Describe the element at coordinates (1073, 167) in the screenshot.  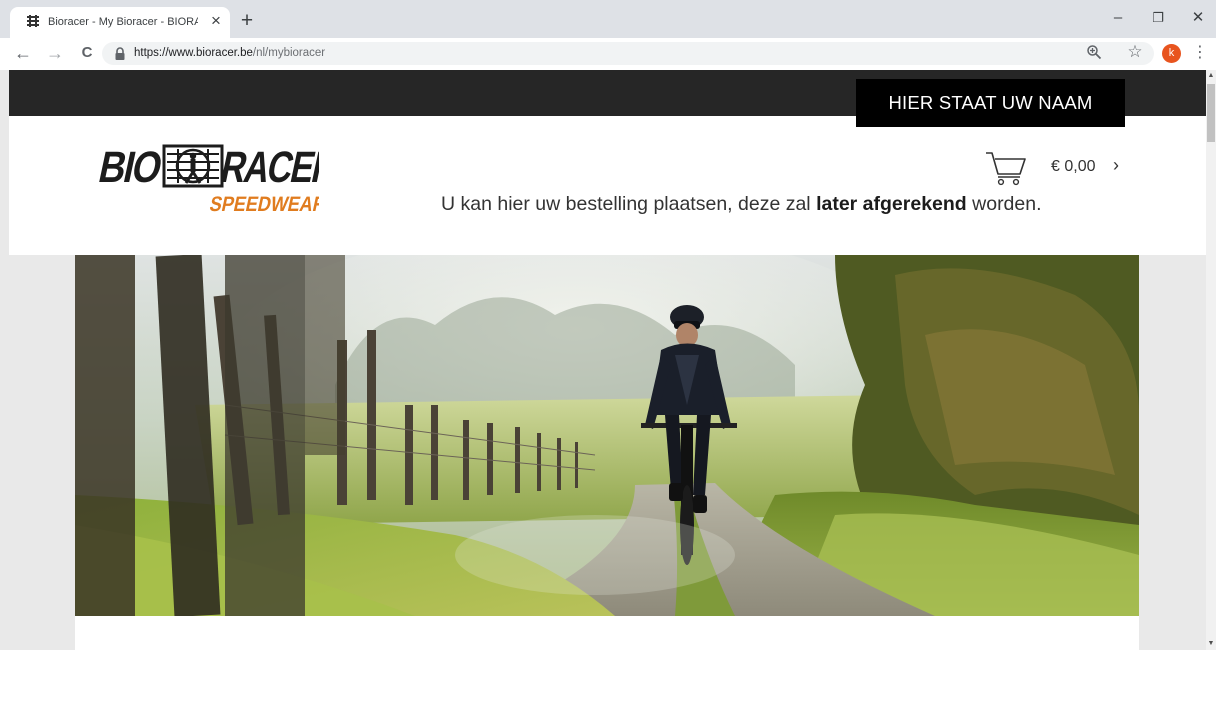
I see `cart-total: € 0,00` at that location.